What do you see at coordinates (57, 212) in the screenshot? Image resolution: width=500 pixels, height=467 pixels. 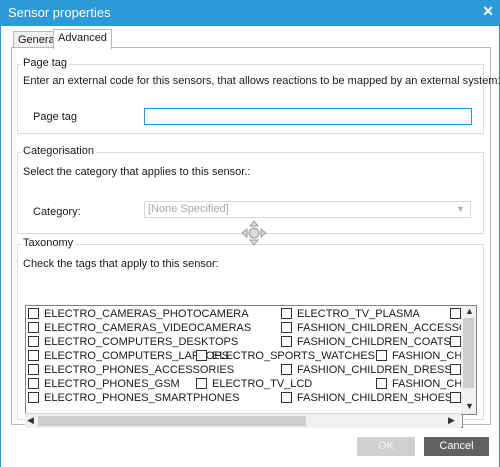 I see `category-label: Category:` at bounding box center [57, 212].